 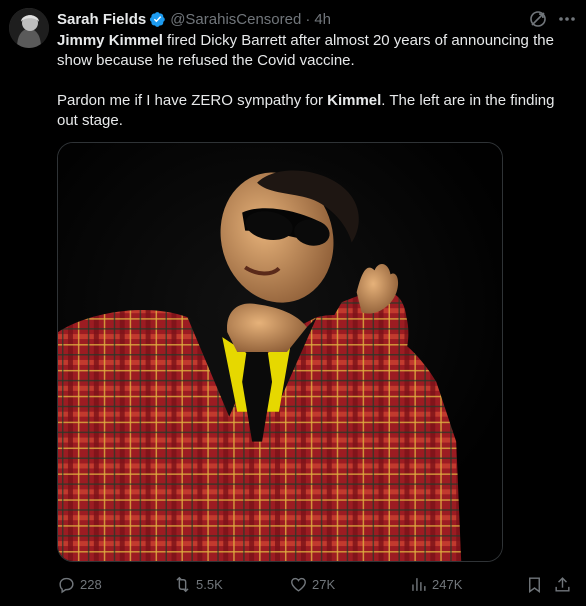 What do you see at coordinates (101, 19) in the screenshot?
I see `display-name: Sarah Fields` at bounding box center [101, 19].